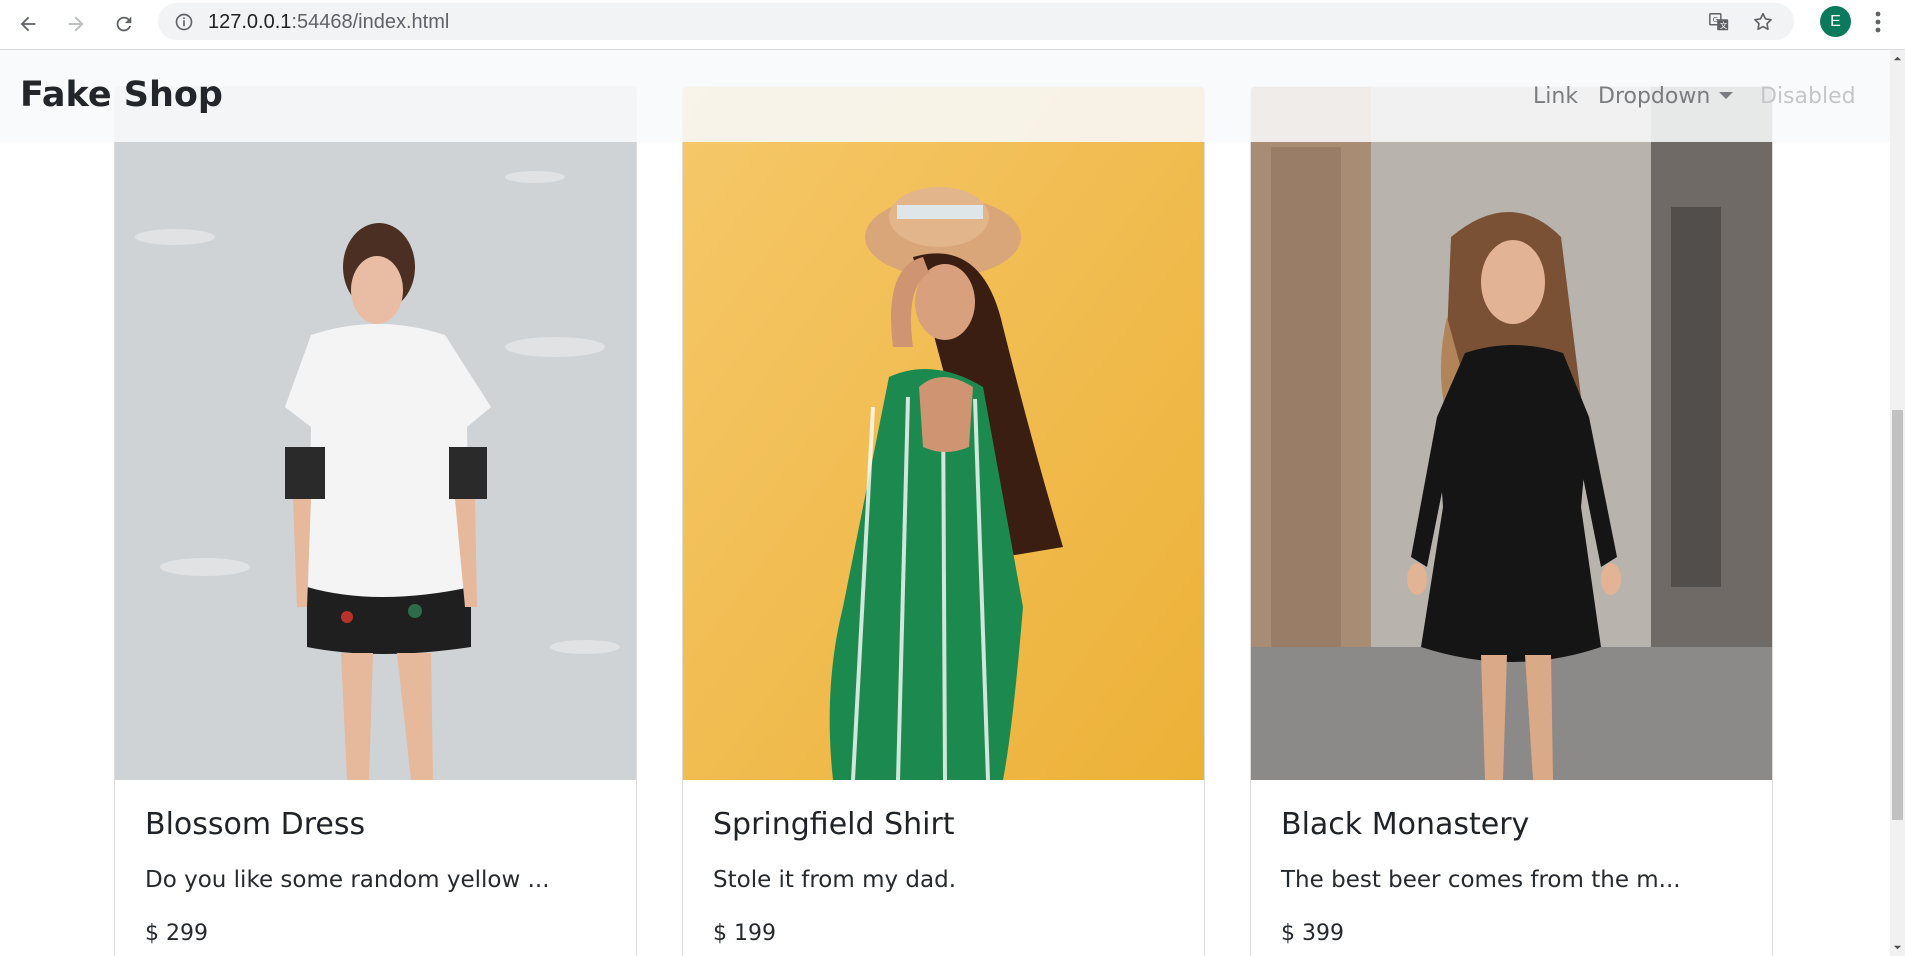  I want to click on profile-avatar: E, so click(1835, 21).